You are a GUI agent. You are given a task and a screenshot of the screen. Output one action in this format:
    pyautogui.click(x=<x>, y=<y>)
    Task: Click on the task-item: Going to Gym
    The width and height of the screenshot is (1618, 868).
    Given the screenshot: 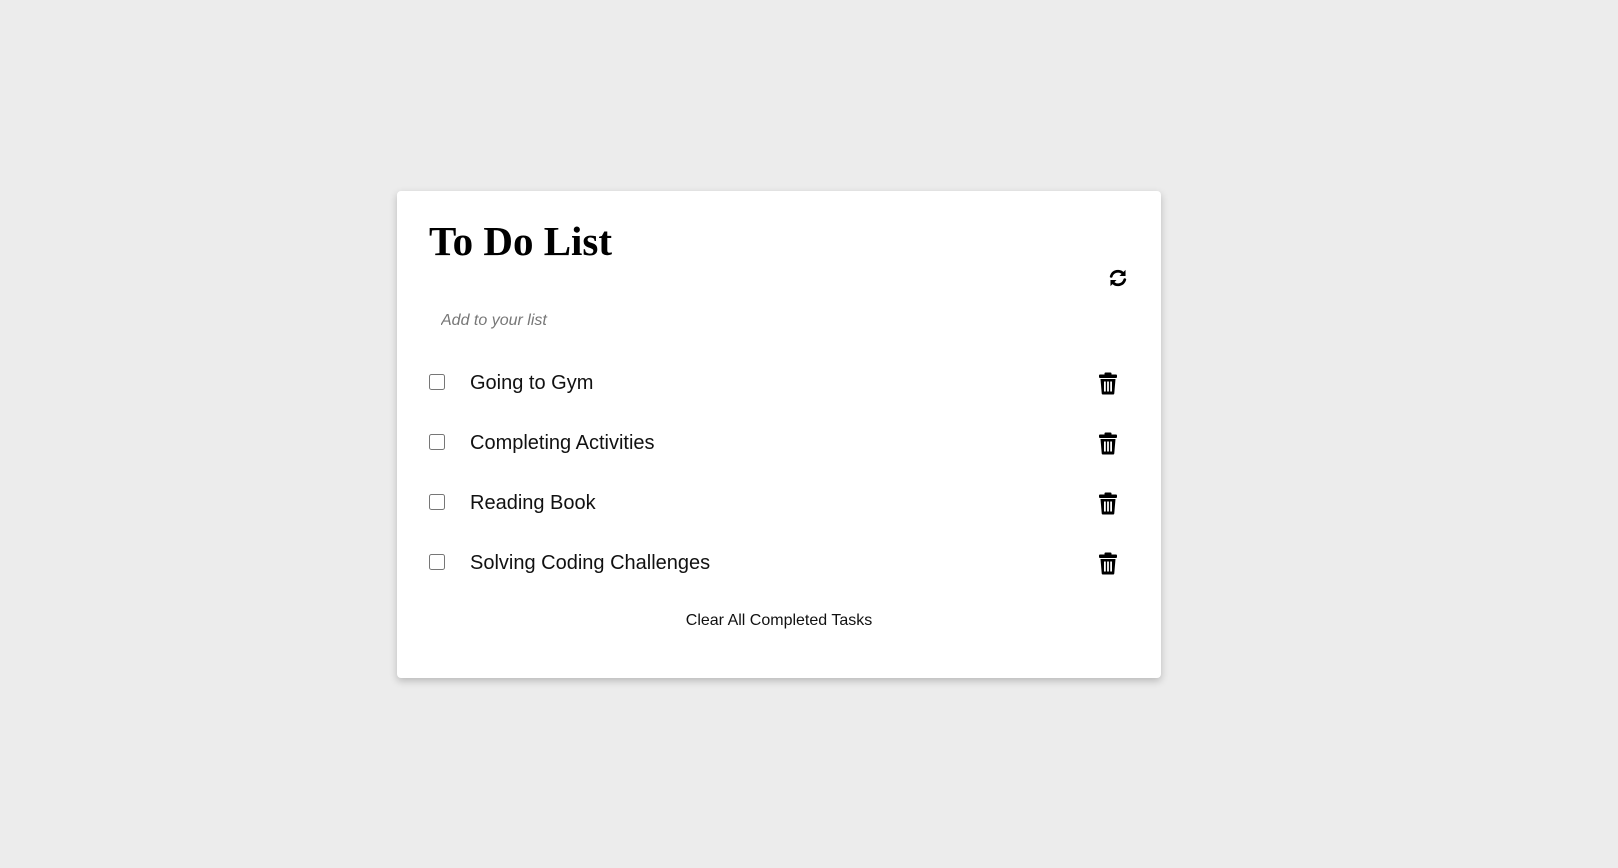 What is the action you would take?
    pyautogui.click(x=779, y=383)
    